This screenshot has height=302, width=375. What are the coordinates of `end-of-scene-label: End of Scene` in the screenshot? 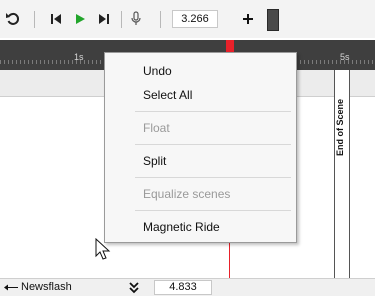 It's located at (340, 127).